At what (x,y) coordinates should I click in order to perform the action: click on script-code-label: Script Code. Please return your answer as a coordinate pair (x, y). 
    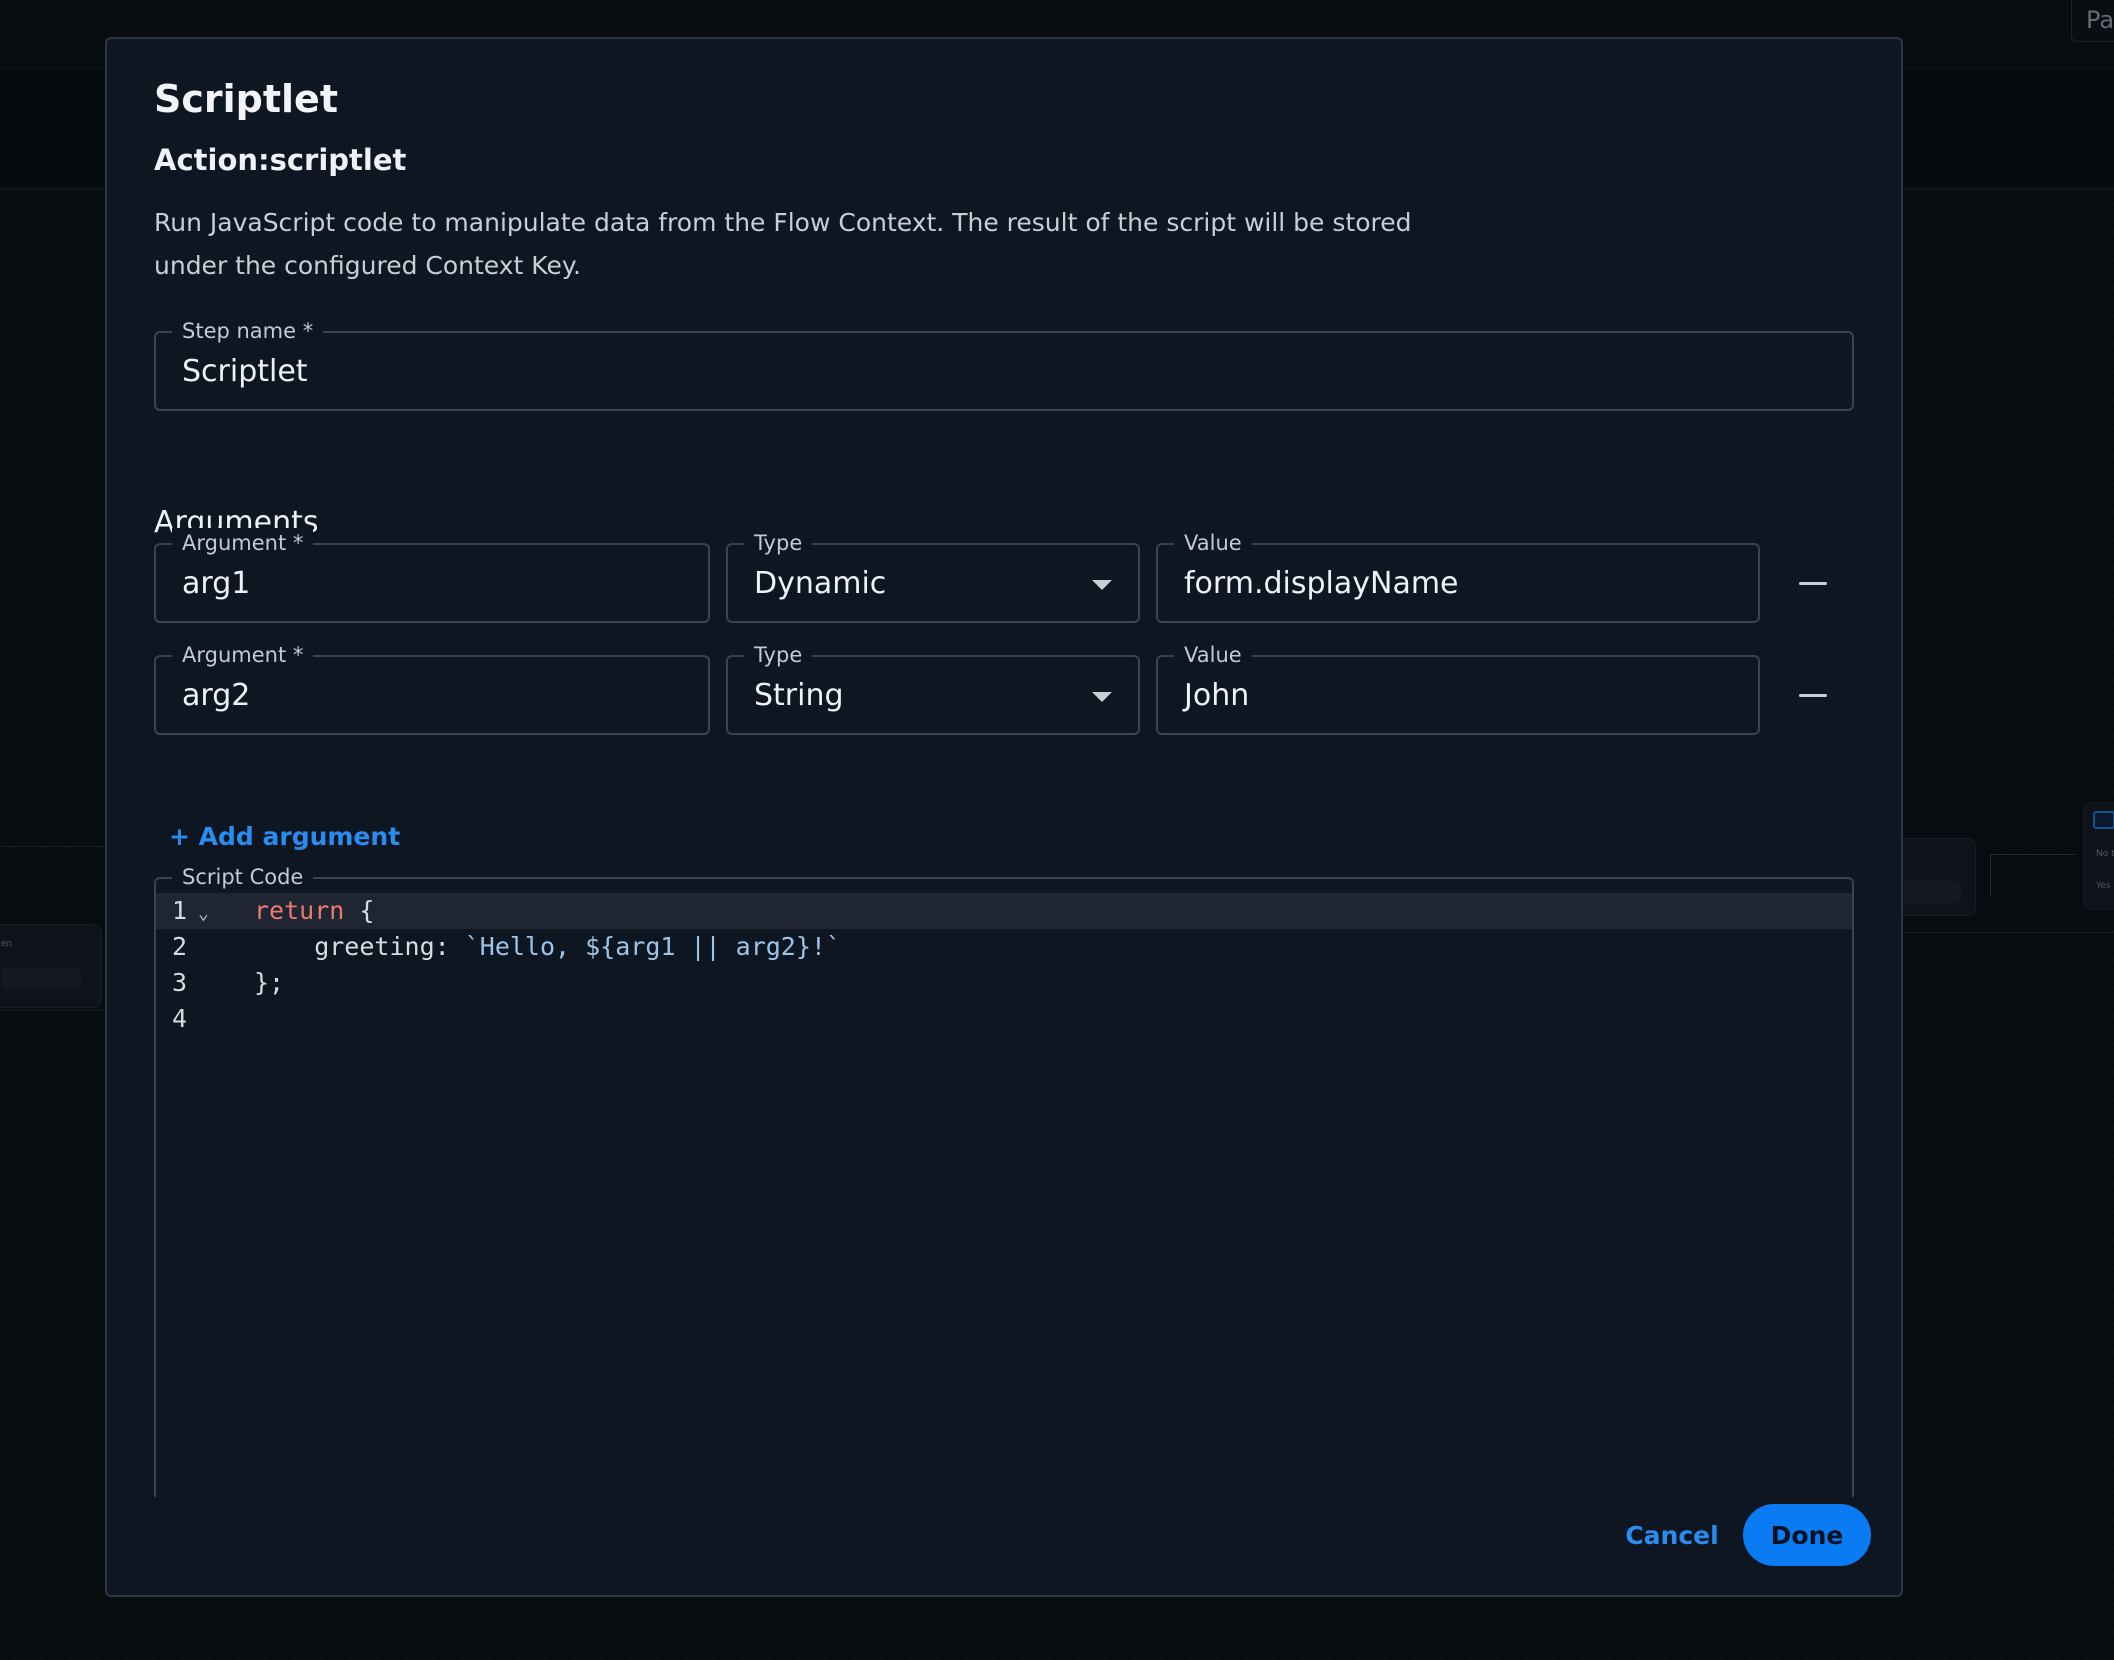
    Looking at the image, I should click on (243, 877).